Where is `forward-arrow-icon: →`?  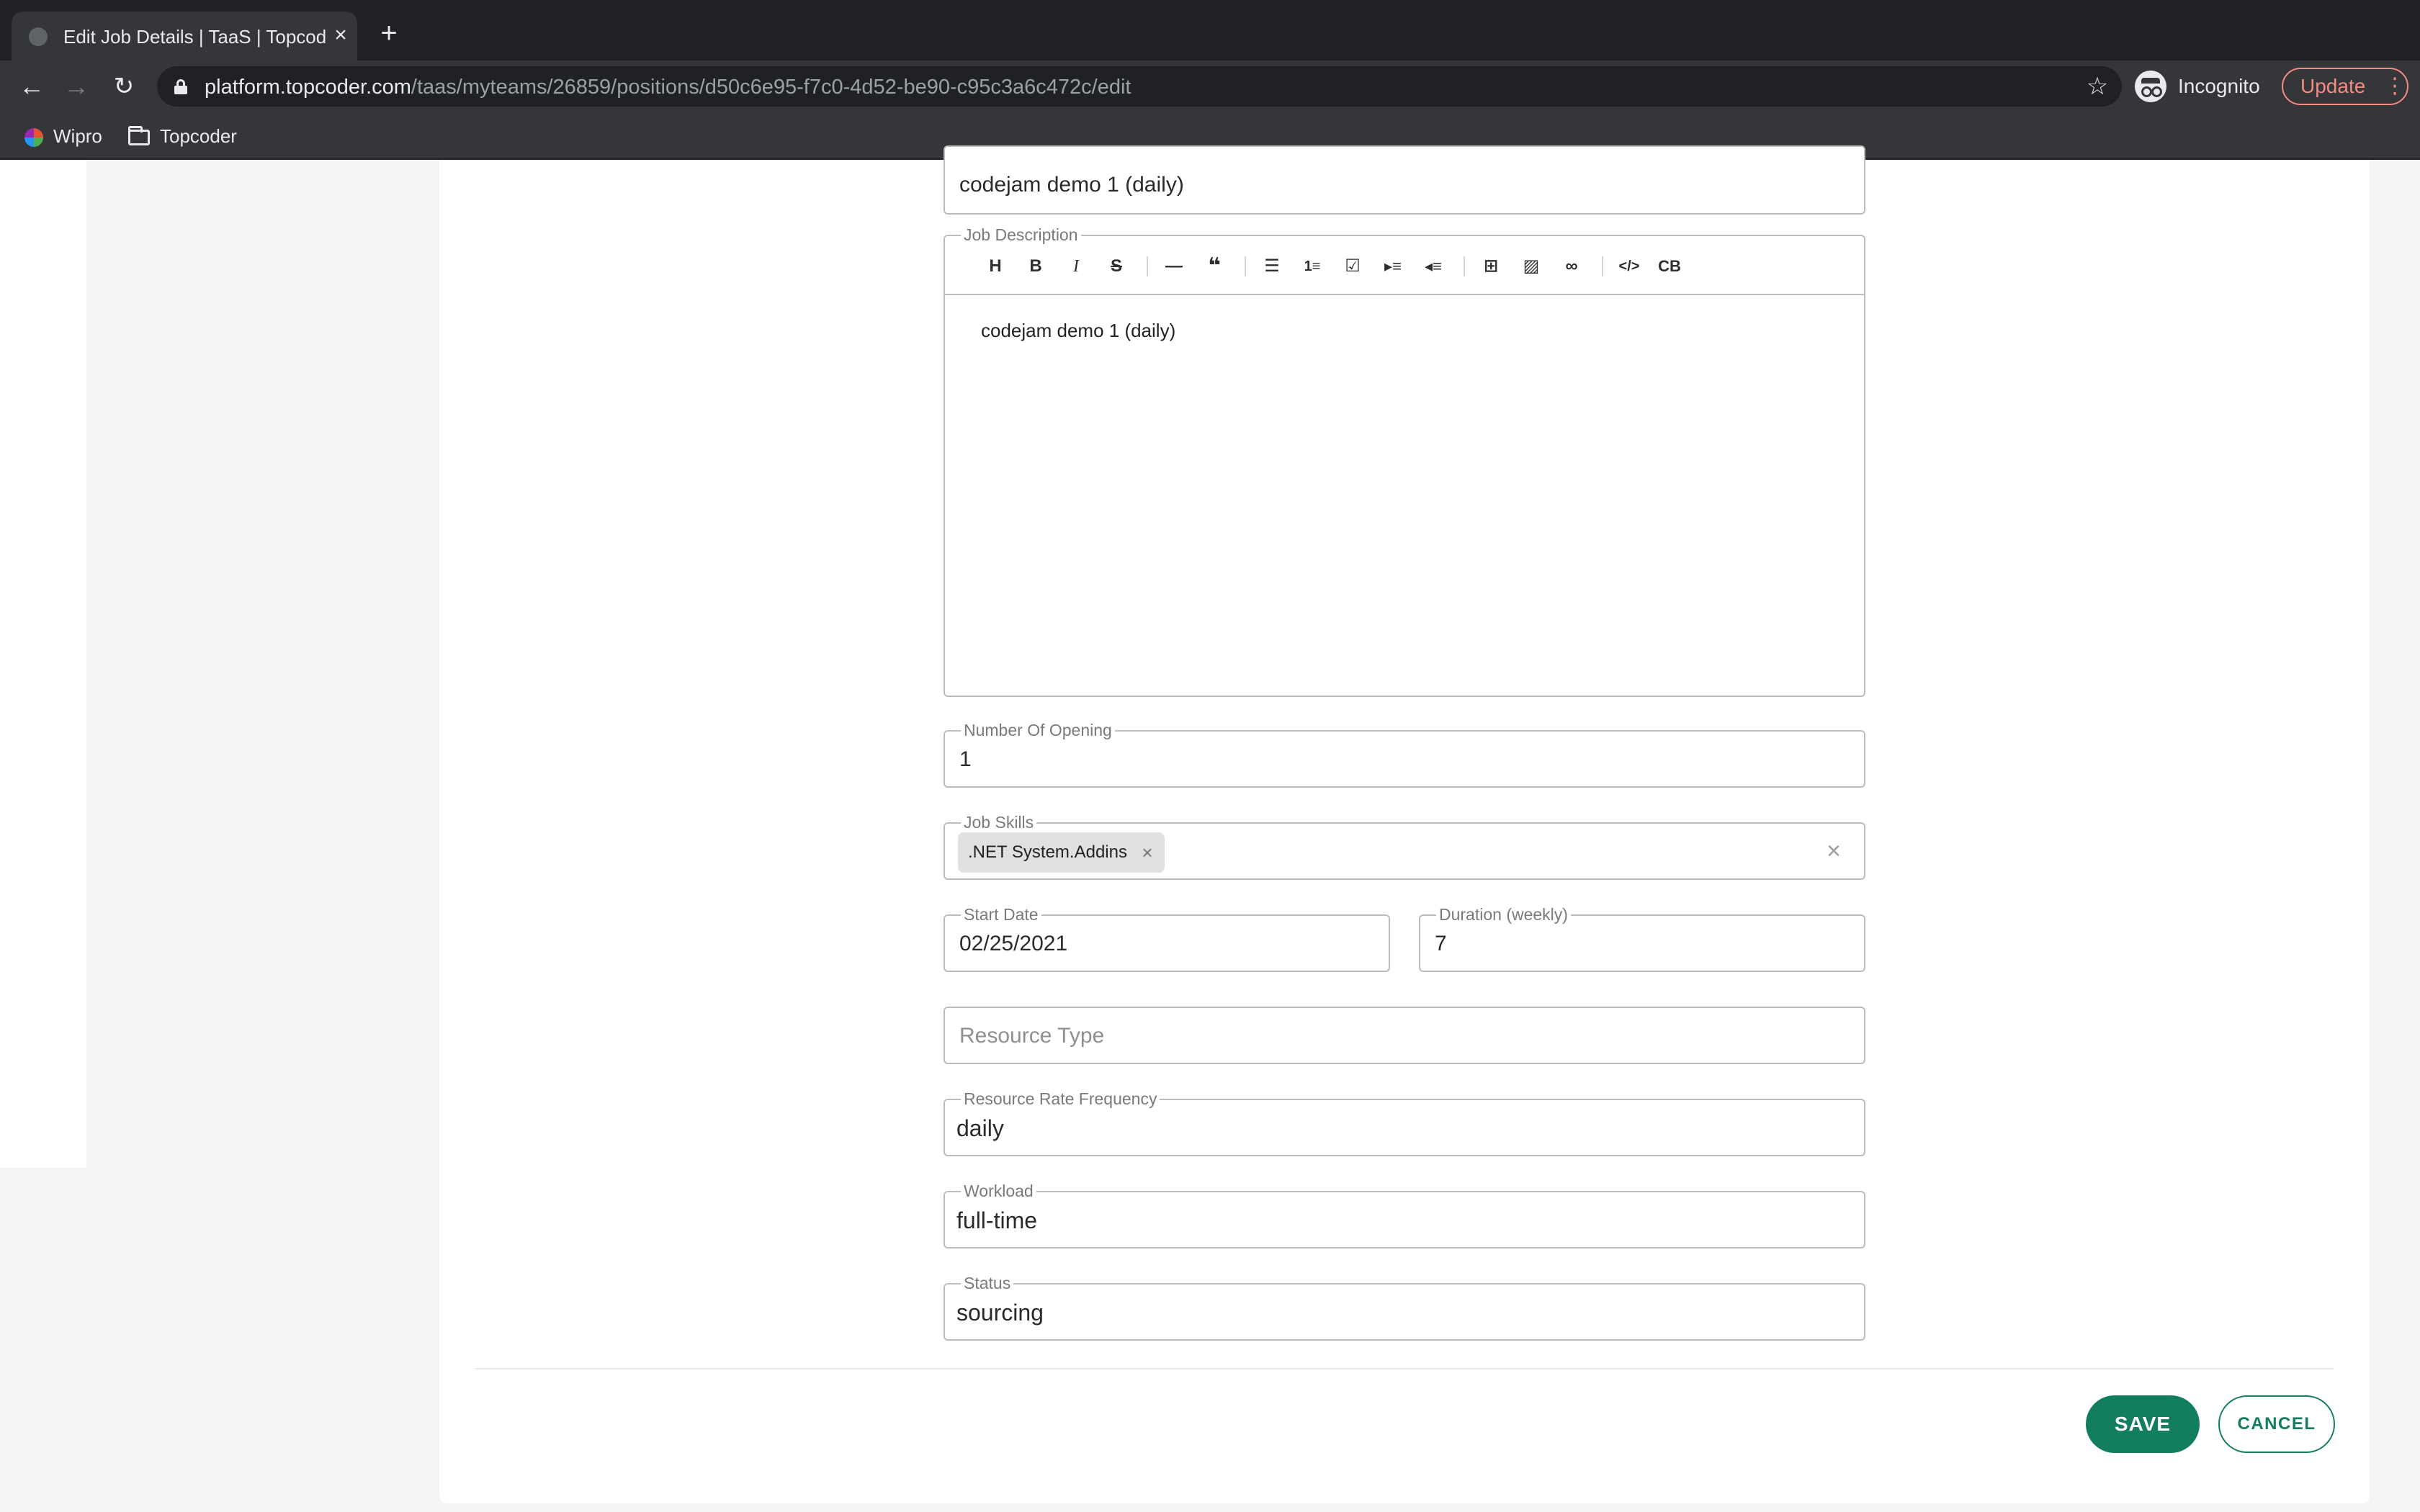 forward-arrow-icon: → is located at coordinates (76, 86).